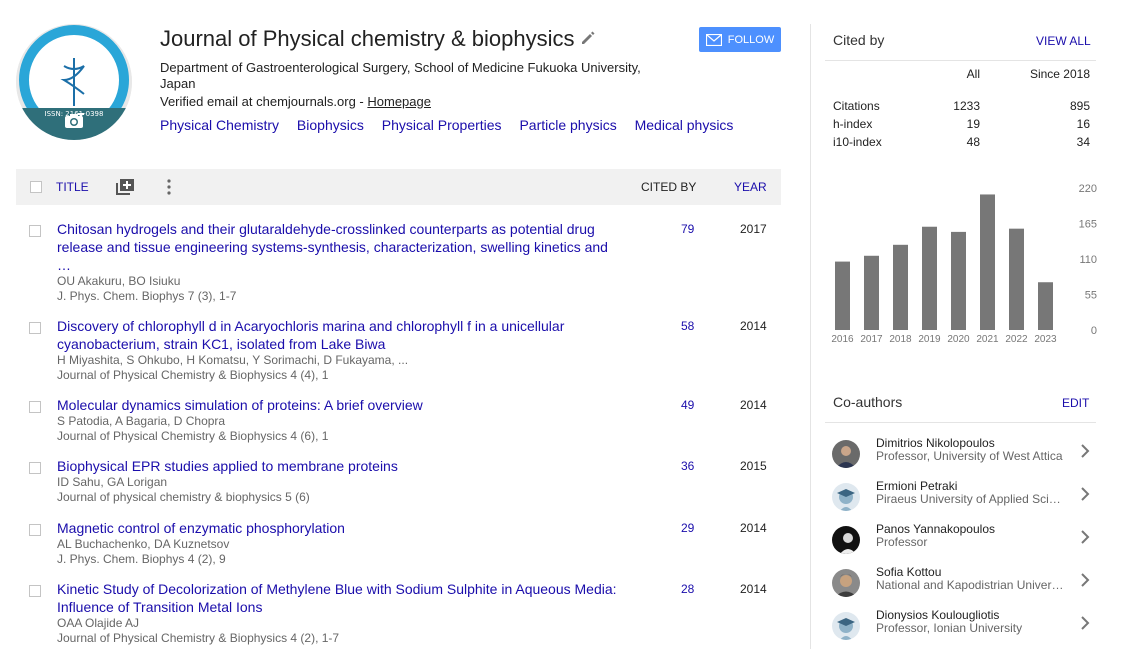 The width and height of the screenshot is (1122, 649). What do you see at coordinates (973, 142) in the screenshot?
I see `stat-all: 48` at bounding box center [973, 142].